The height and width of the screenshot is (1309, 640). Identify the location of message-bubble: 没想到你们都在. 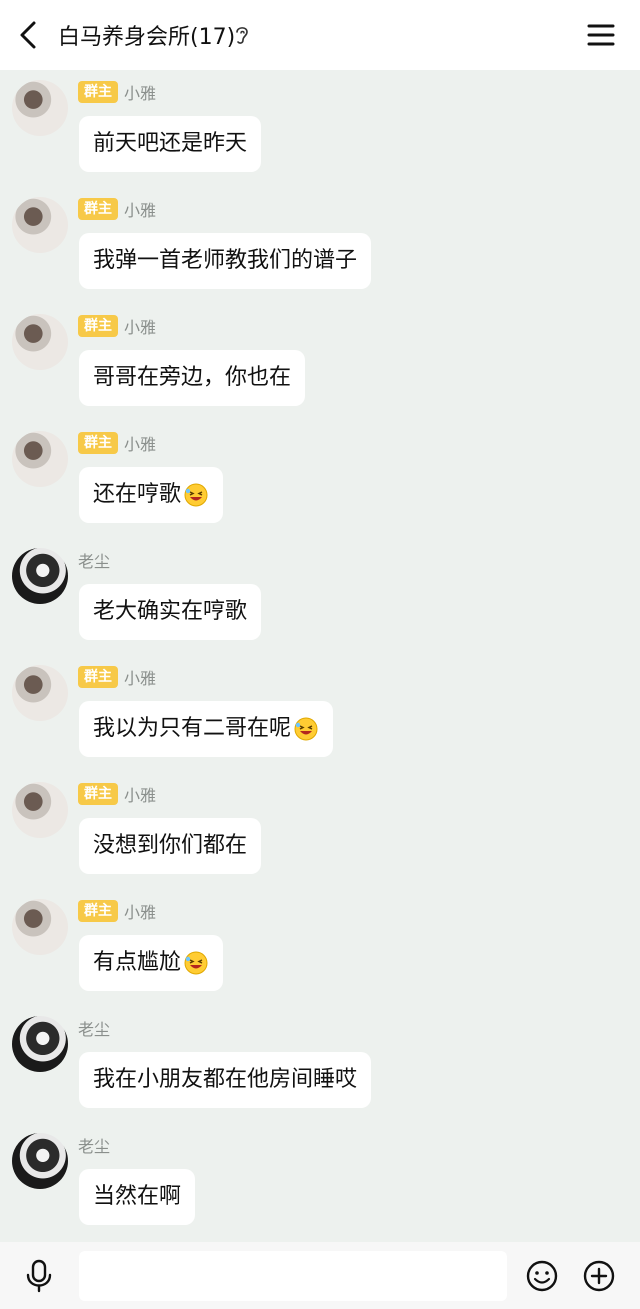
(170, 846).